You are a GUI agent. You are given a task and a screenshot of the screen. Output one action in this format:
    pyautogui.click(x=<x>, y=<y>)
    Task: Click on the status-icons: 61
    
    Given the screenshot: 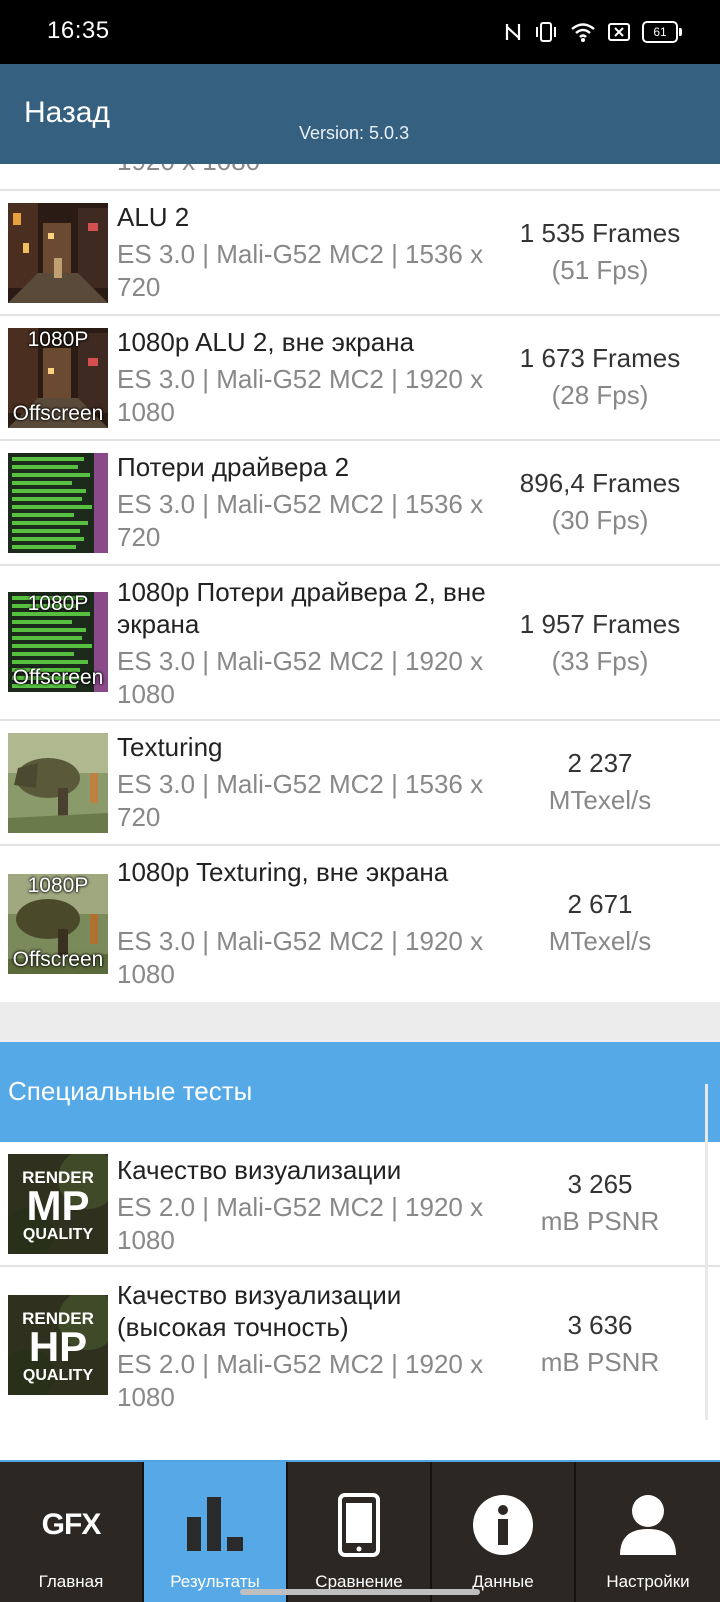 What is the action you would take?
    pyautogui.click(x=593, y=32)
    